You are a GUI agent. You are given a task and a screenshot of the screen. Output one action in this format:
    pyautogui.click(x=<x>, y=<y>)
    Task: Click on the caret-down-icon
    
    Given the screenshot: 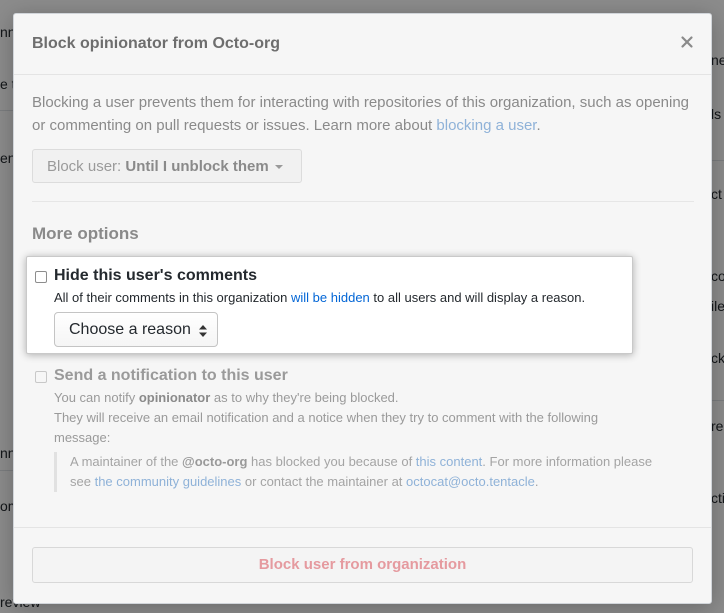 What is the action you would take?
    pyautogui.click(x=278, y=167)
    